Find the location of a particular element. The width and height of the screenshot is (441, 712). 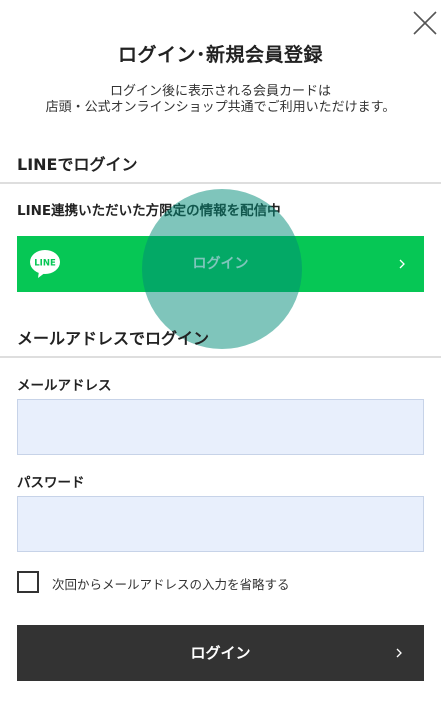

line-login-button: LINE ログイン is located at coordinates (220, 264).